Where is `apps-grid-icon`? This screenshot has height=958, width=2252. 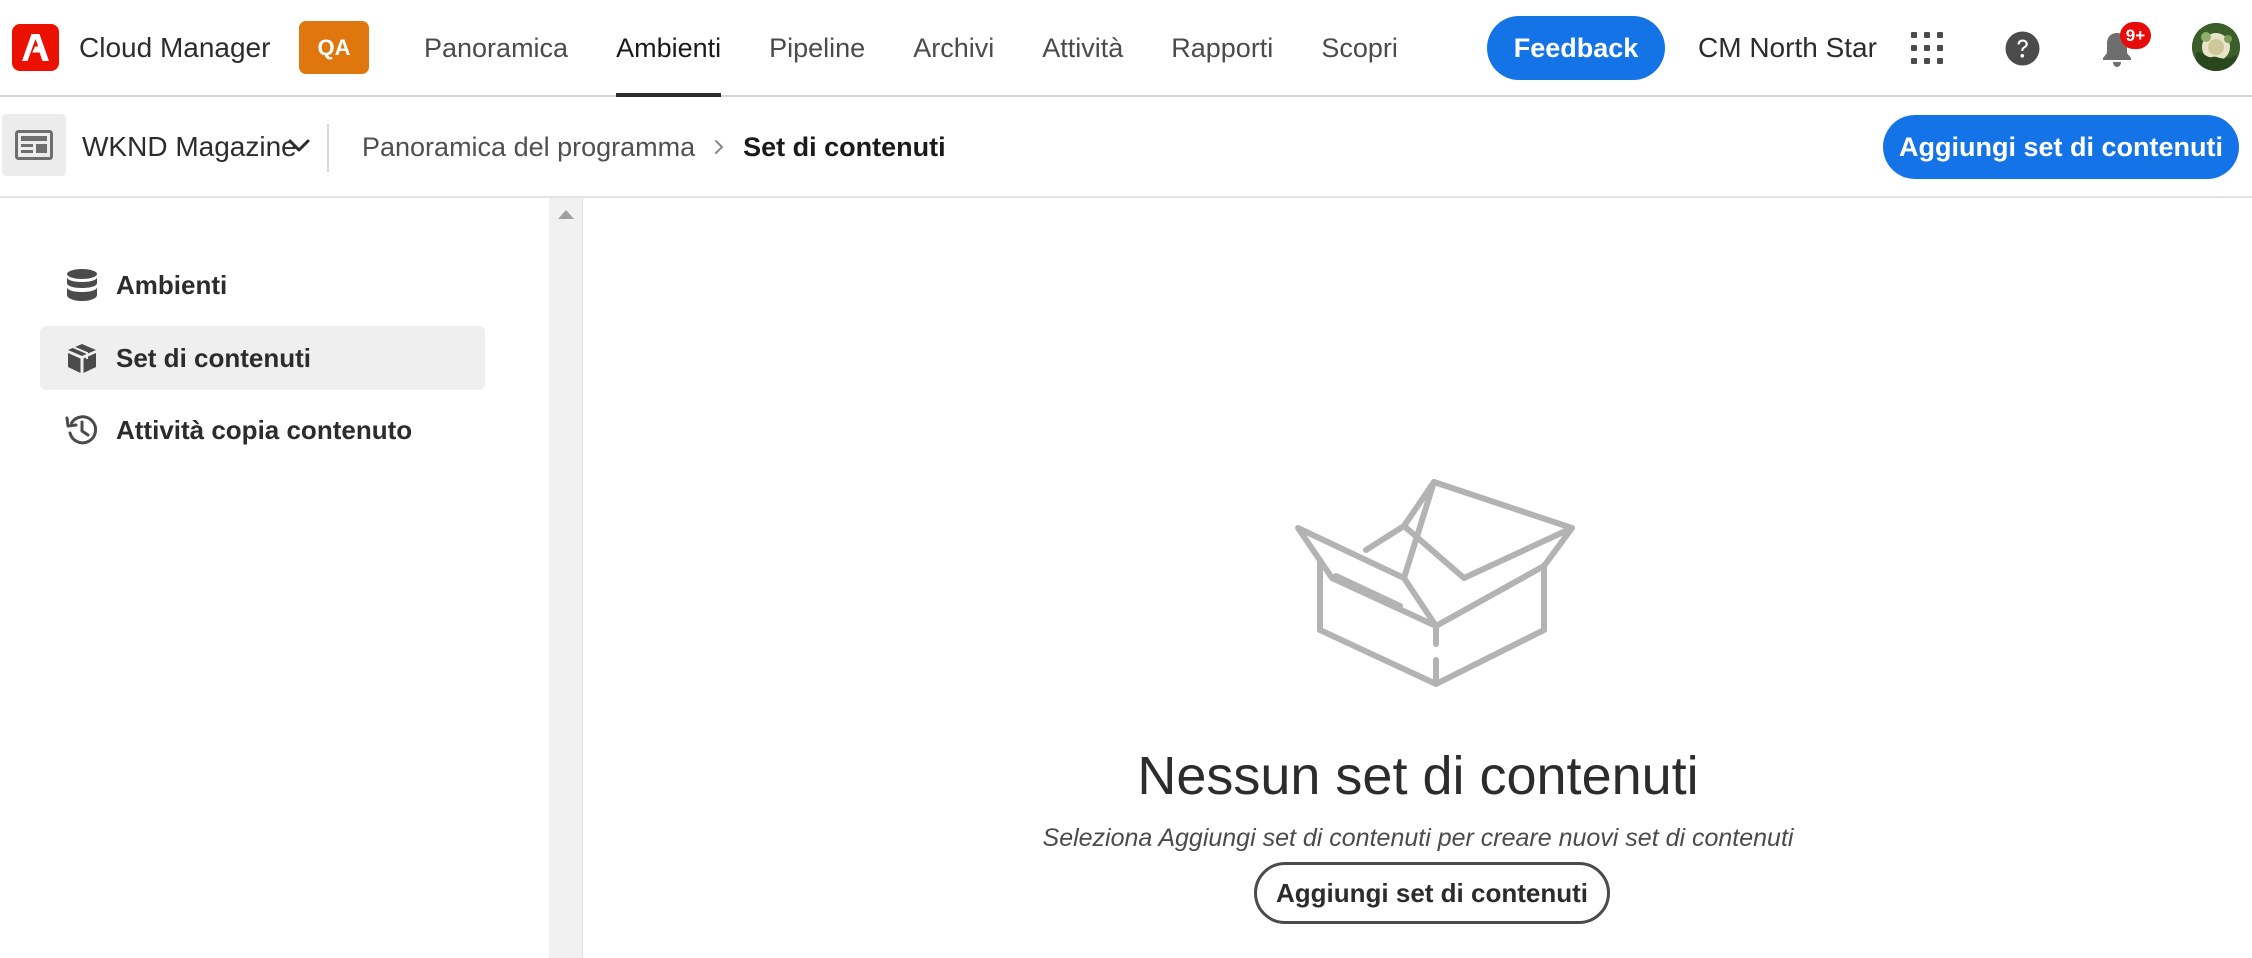 apps-grid-icon is located at coordinates (1927, 48).